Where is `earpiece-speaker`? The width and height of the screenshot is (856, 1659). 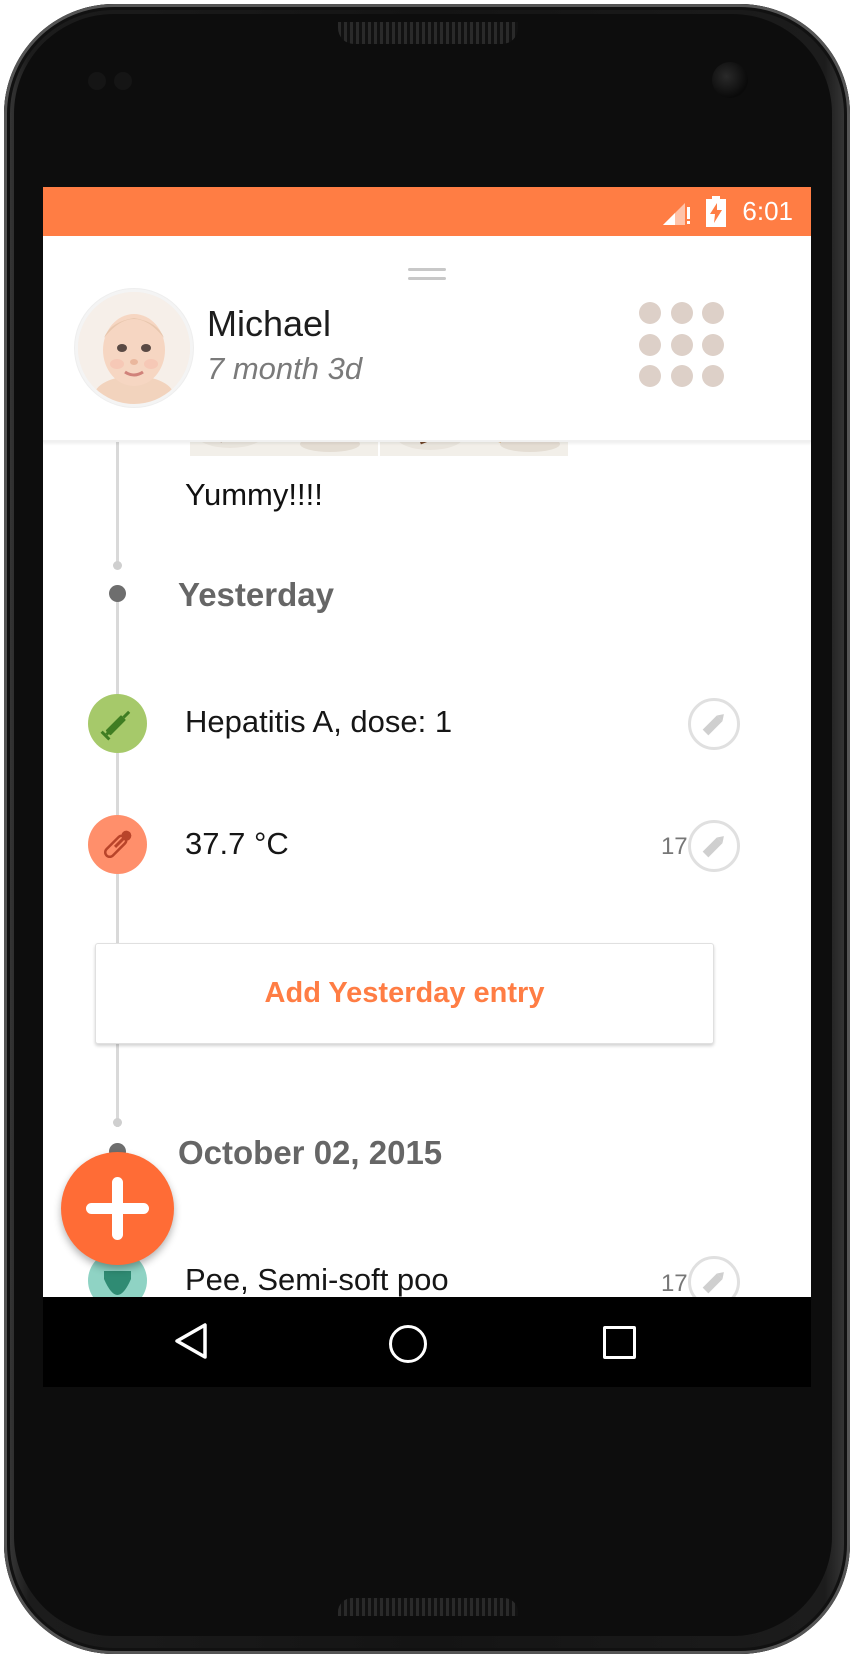
earpiece-speaker is located at coordinates (428, 33).